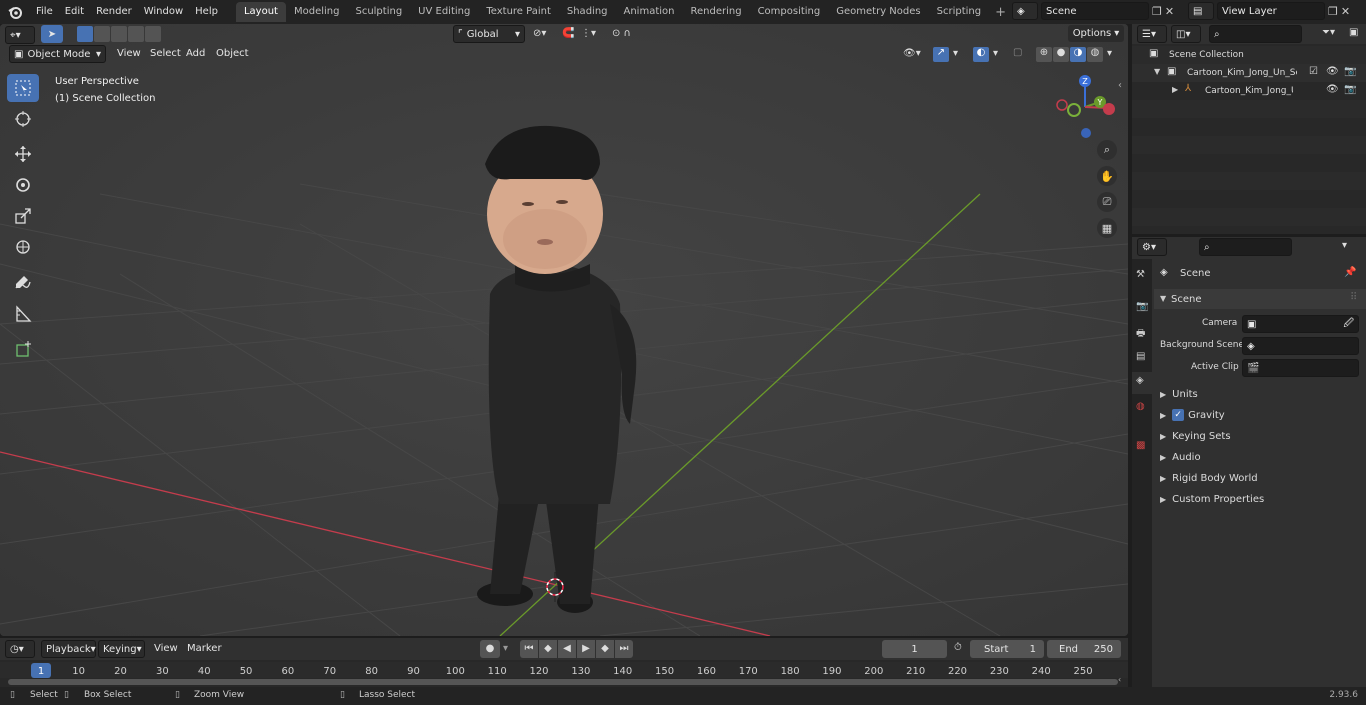 Image resolution: width=1366 pixels, height=705 pixels. Describe the element at coordinates (878, 12) in the screenshot. I see `tab-geometry-nodes: Geometry Nodes` at that location.